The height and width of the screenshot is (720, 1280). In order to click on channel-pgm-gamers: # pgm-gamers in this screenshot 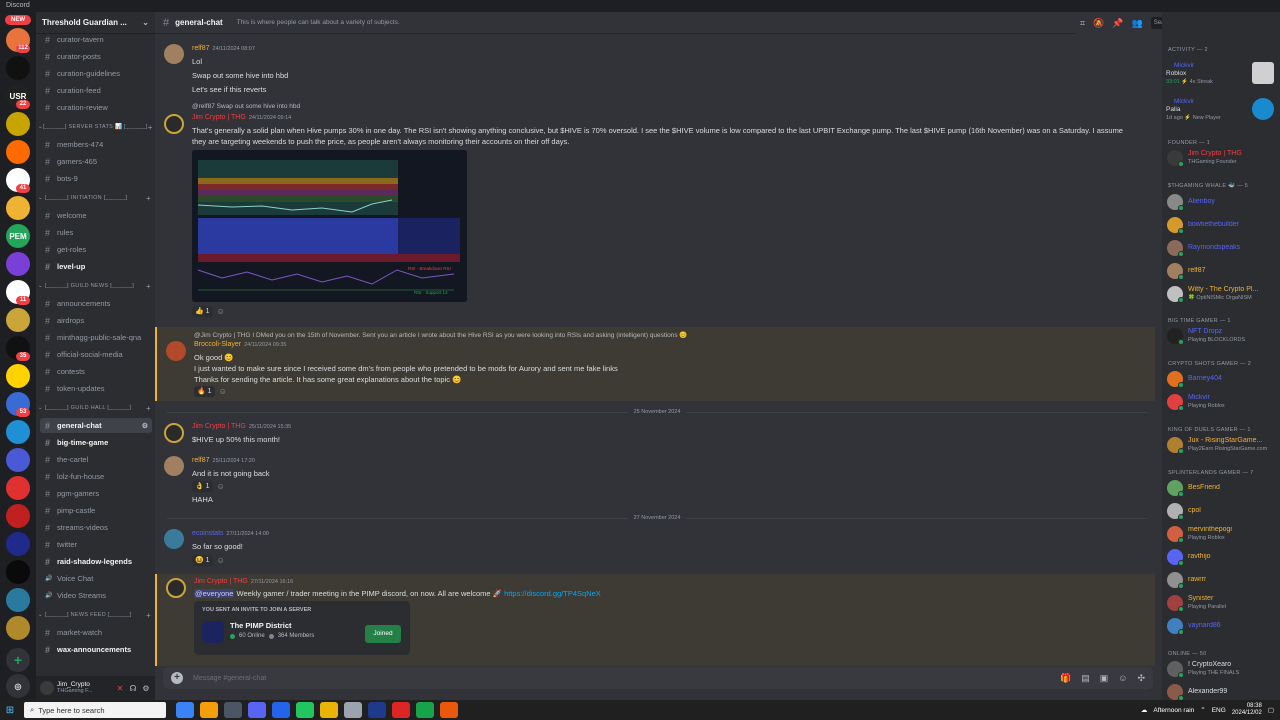, I will do `click(96, 493)`.